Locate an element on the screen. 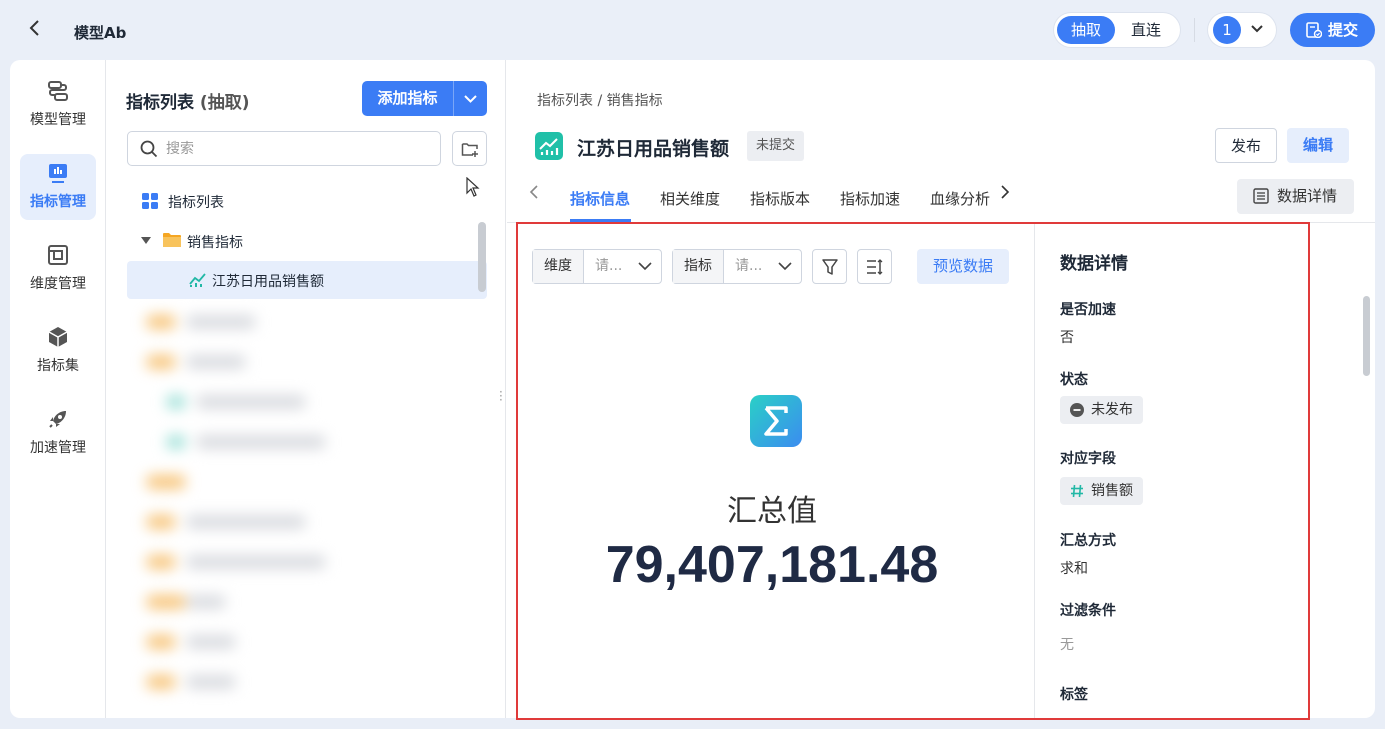  hash-icon is located at coordinates (1077, 491).